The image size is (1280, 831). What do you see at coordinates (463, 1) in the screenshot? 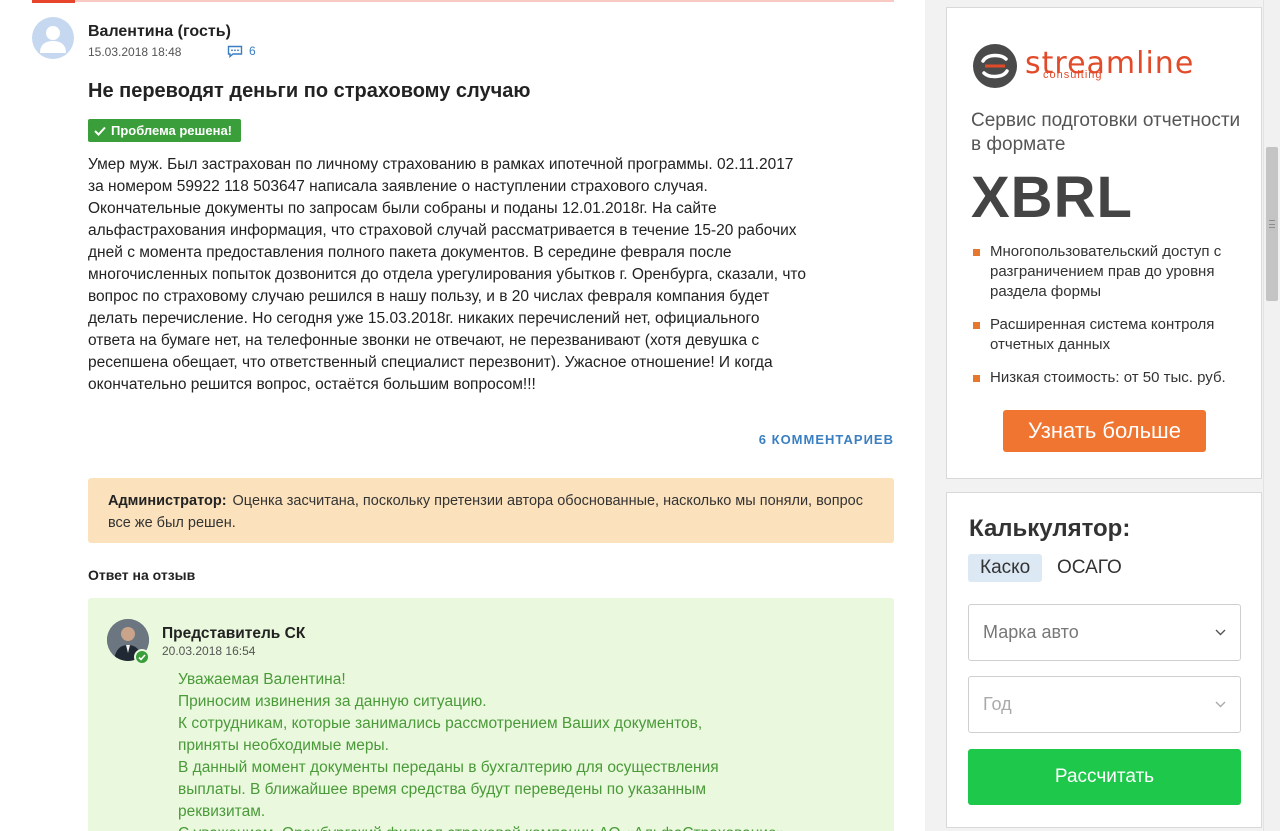
I see `top-divider` at bounding box center [463, 1].